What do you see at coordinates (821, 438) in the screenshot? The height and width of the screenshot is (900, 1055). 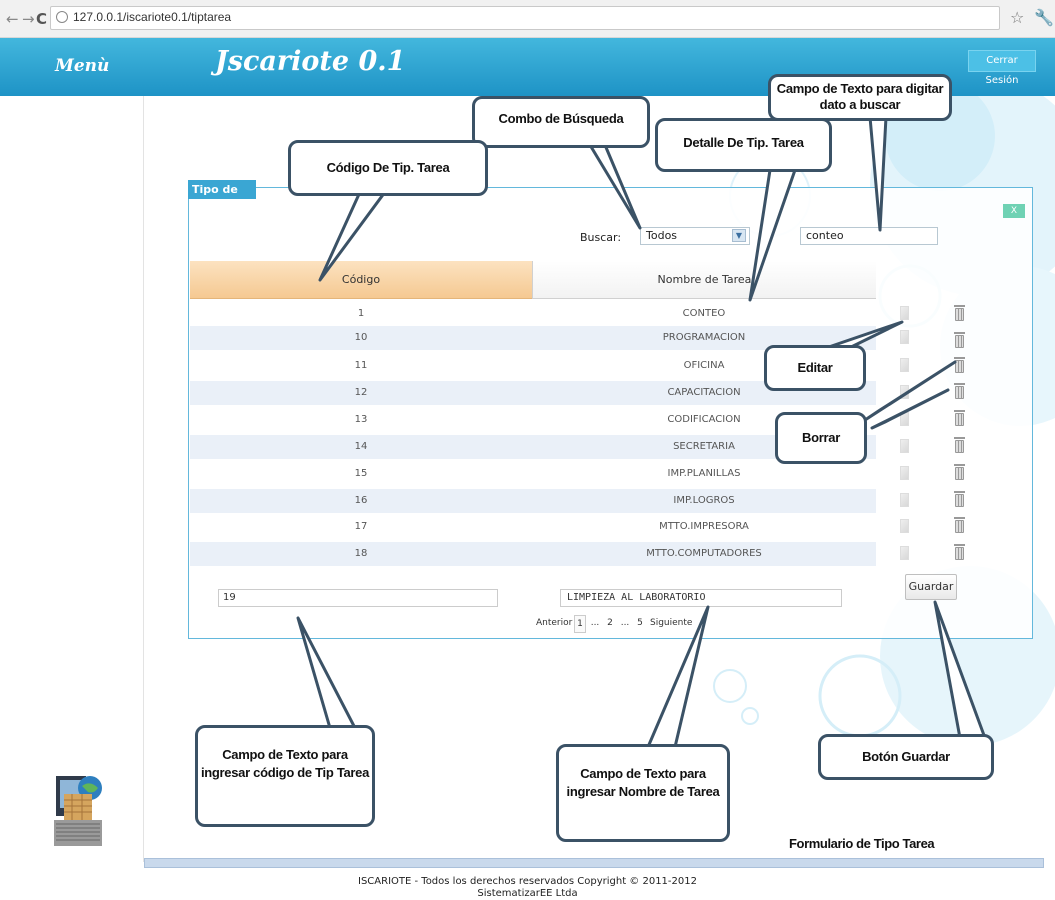 I see `callout-delete: Borrar` at bounding box center [821, 438].